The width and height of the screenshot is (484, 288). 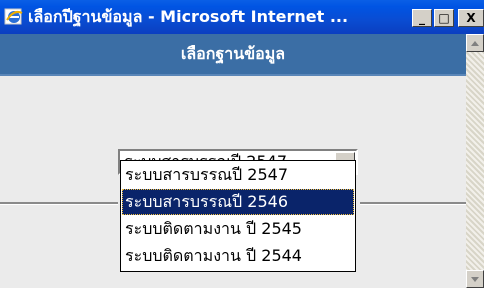 What do you see at coordinates (444, 18) in the screenshot?
I see `maximize-button: □` at bounding box center [444, 18].